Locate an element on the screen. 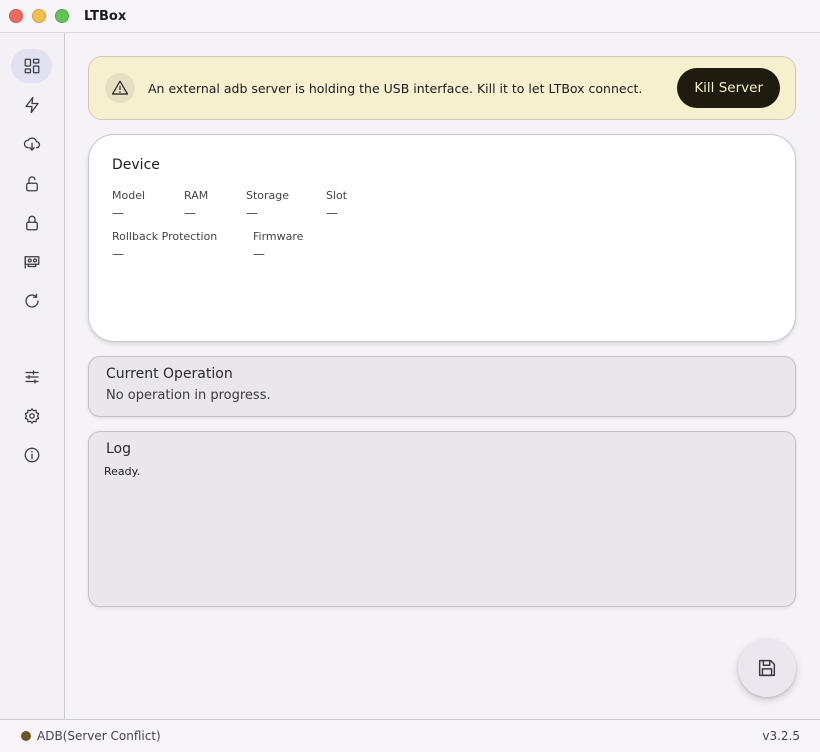 The image size is (820, 752). nav-unlock is located at coordinates (31, 184).